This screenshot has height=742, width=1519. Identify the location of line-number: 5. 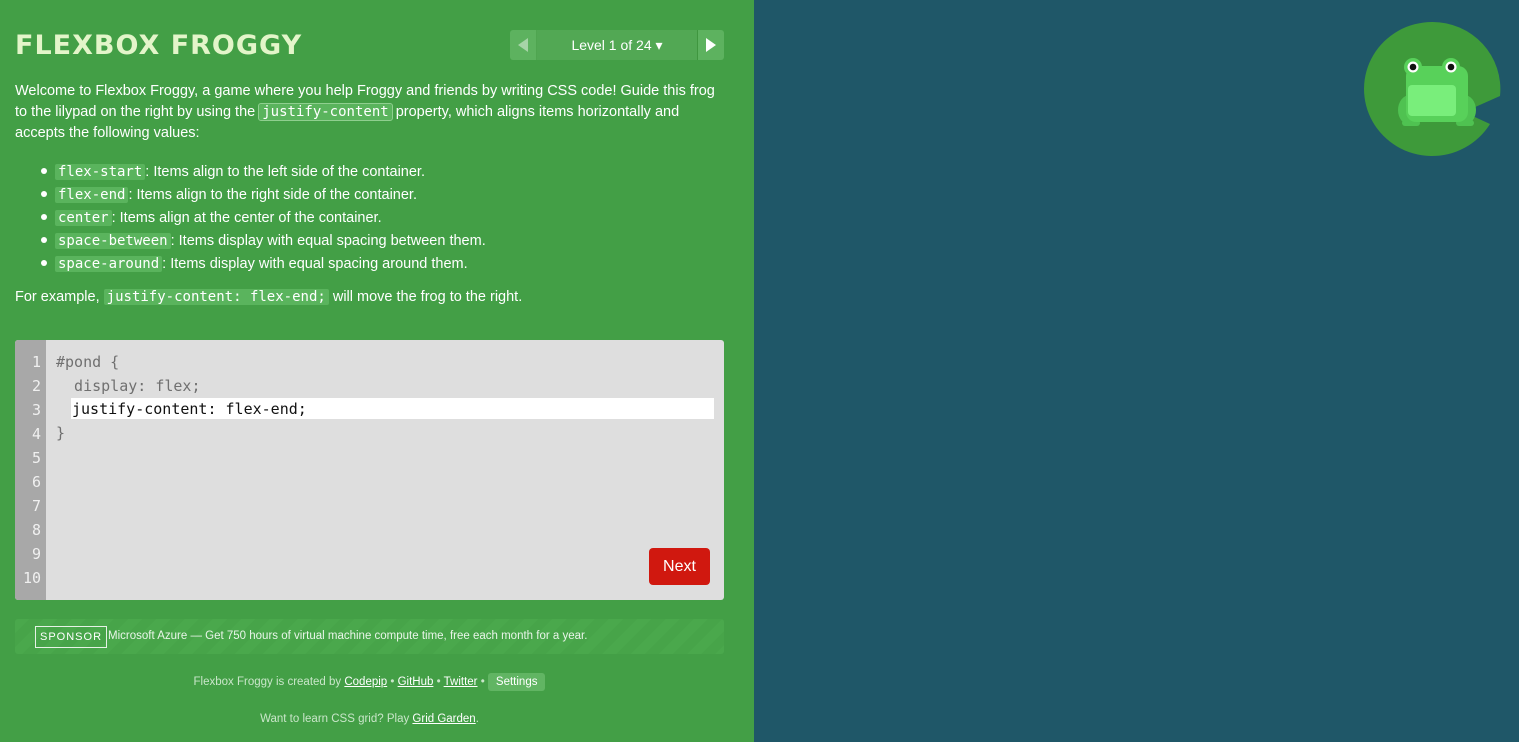
(36, 458).